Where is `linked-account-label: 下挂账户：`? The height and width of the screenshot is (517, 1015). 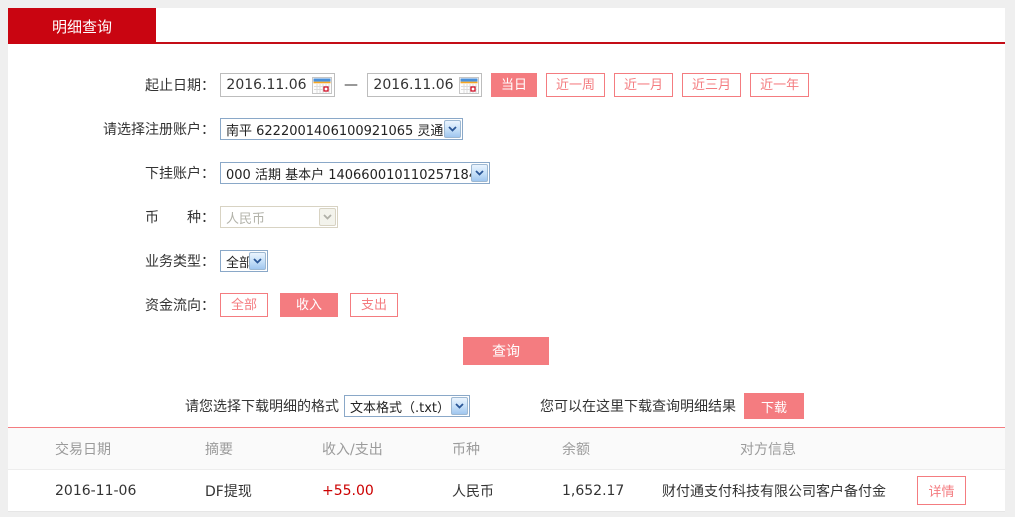 linked-account-label: 下挂账户： is located at coordinates (180, 174).